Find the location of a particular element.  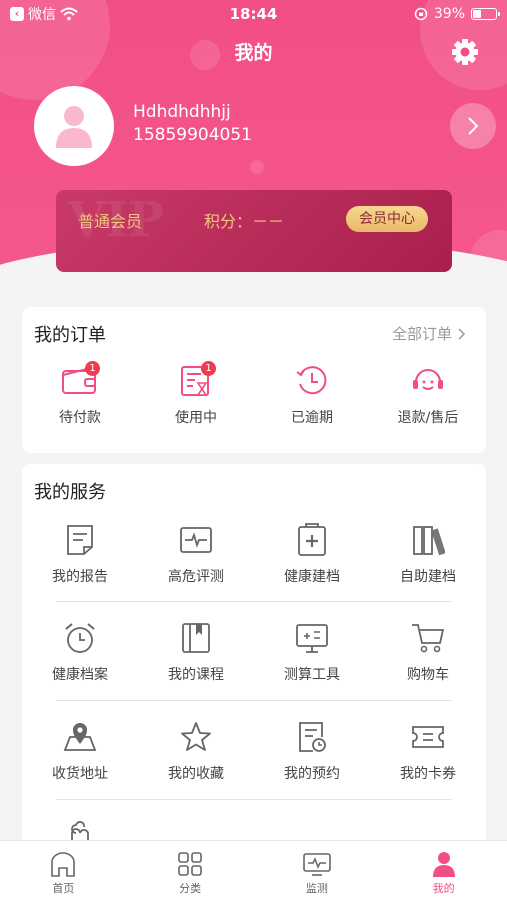

monitor-icon is located at coordinates (317, 864).